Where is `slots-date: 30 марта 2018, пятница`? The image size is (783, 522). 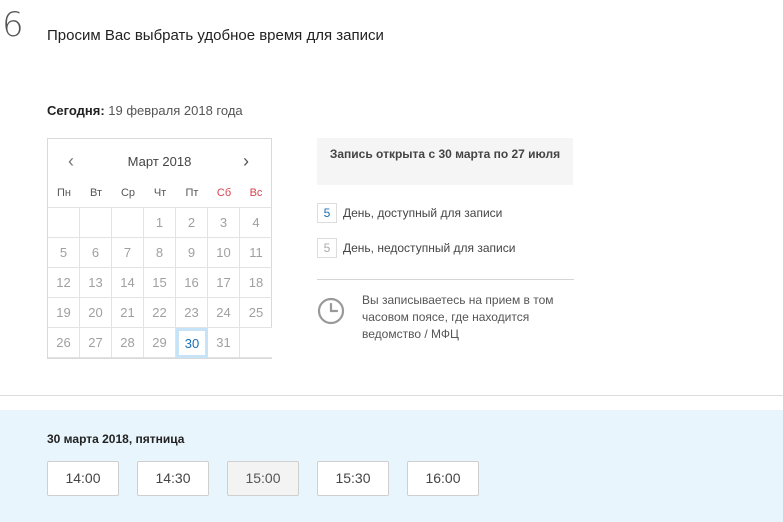 slots-date: 30 марта 2018, пятница is located at coordinates (116, 439).